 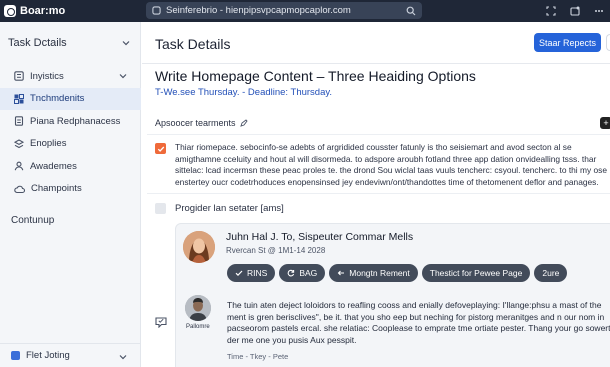 What do you see at coordinates (193, 44) in the screenshot?
I see `page-title: Task Details` at bounding box center [193, 44].